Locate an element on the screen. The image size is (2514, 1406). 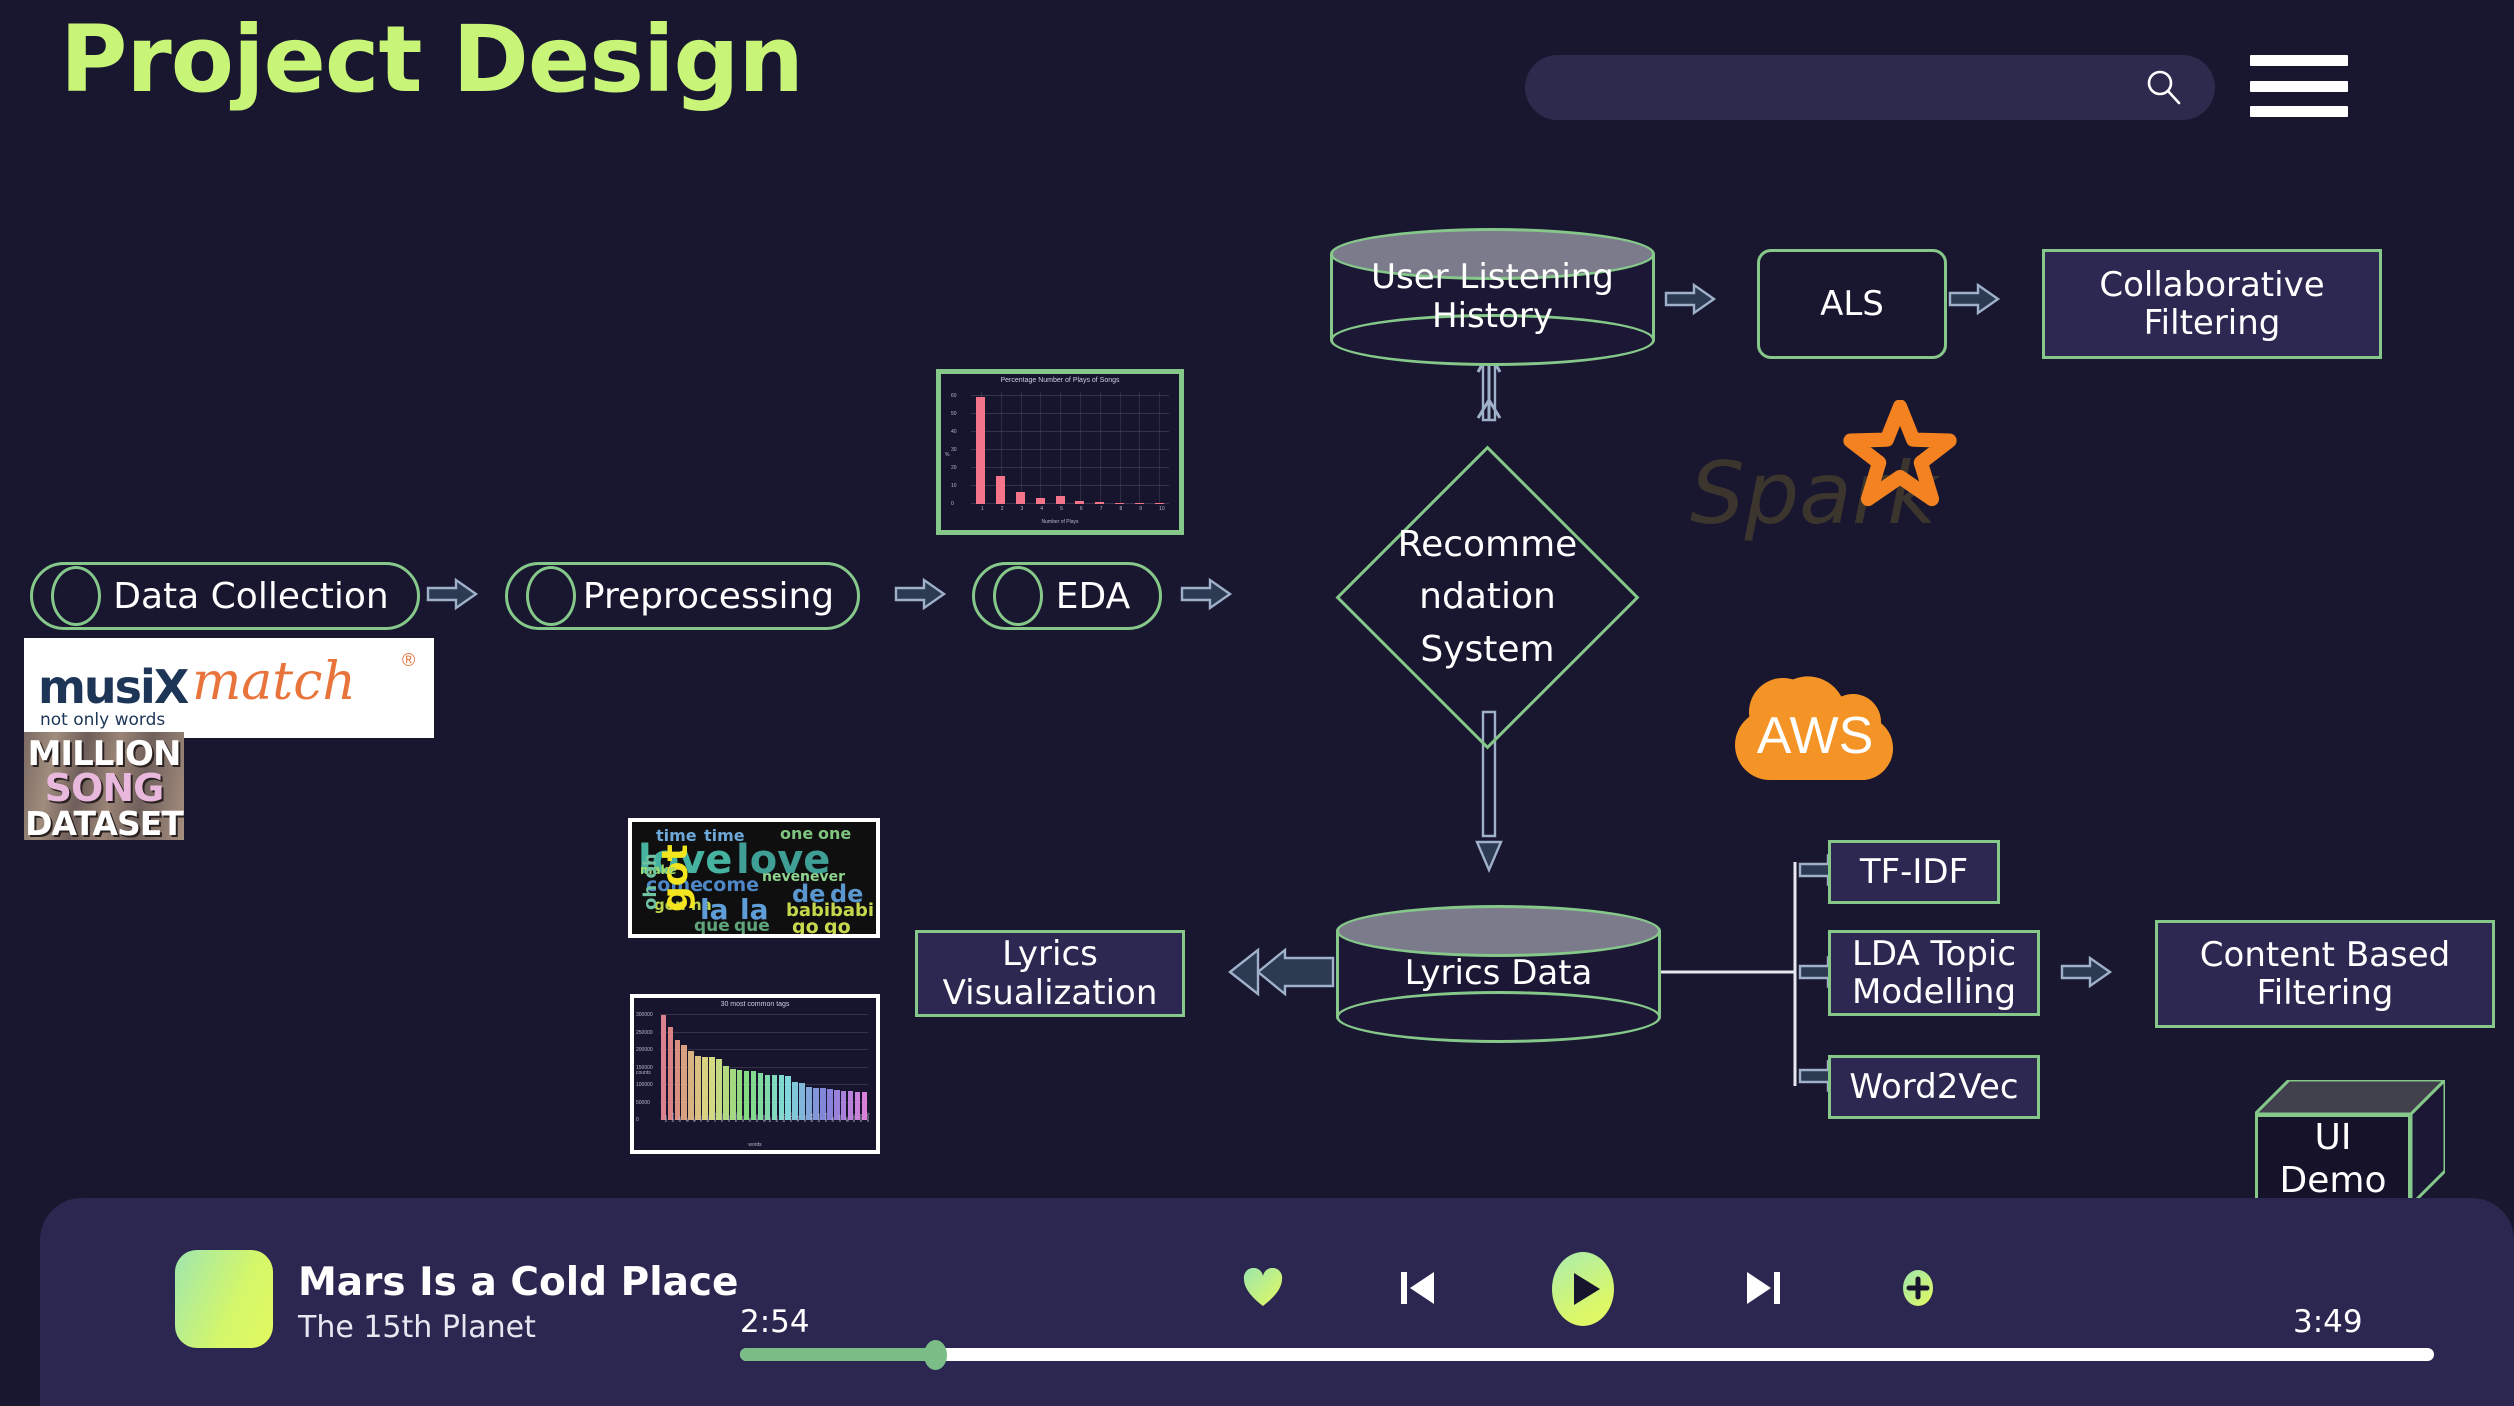
chart-xtick-label: 8 is located at coordinates (1121, 509).